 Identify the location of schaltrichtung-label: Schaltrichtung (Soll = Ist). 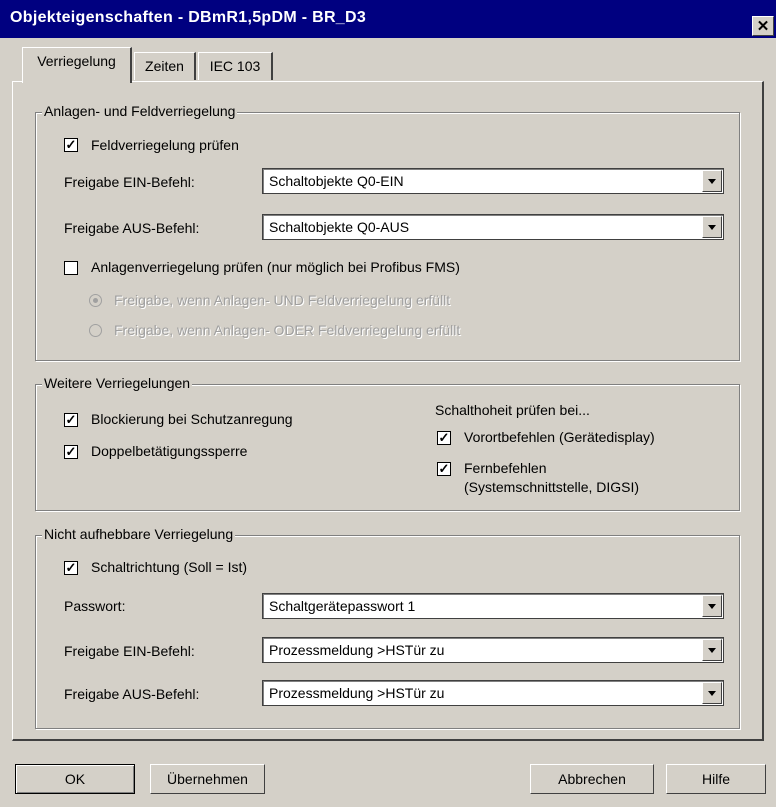
(169, 567).